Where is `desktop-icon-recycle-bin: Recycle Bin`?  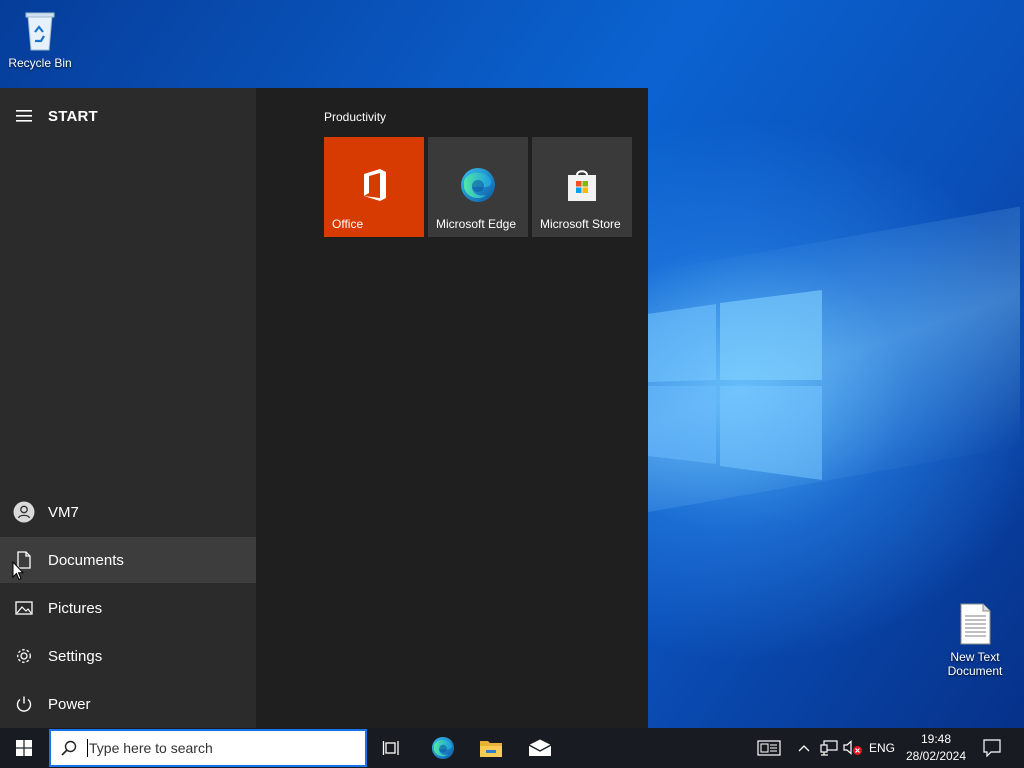
desktop-icon-recycle-bin: Recycle Bin is located at coordinates (40, 39).